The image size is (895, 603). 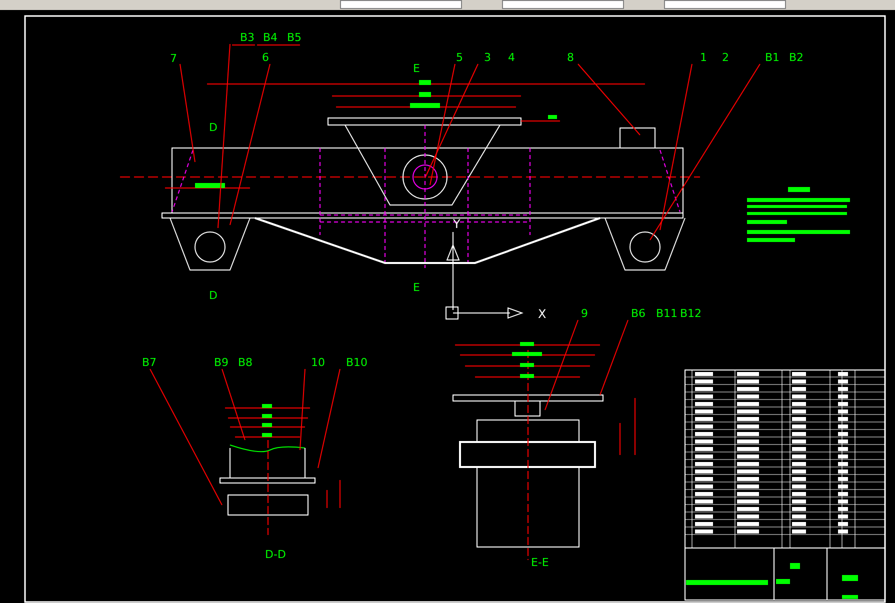 What do you see at coordinates (772, 57) in the screenshot?
I see `callout-label: B1` at bounding box center [772, 57].